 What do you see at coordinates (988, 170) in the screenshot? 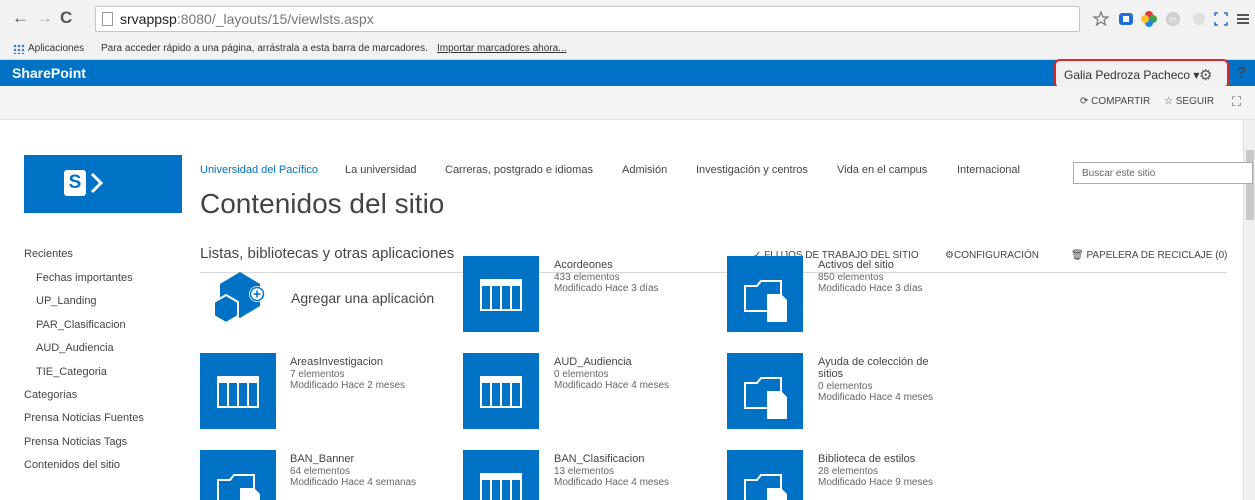
I see `topnav-item-internacional: Internacional` at bounding box center [988, 170].